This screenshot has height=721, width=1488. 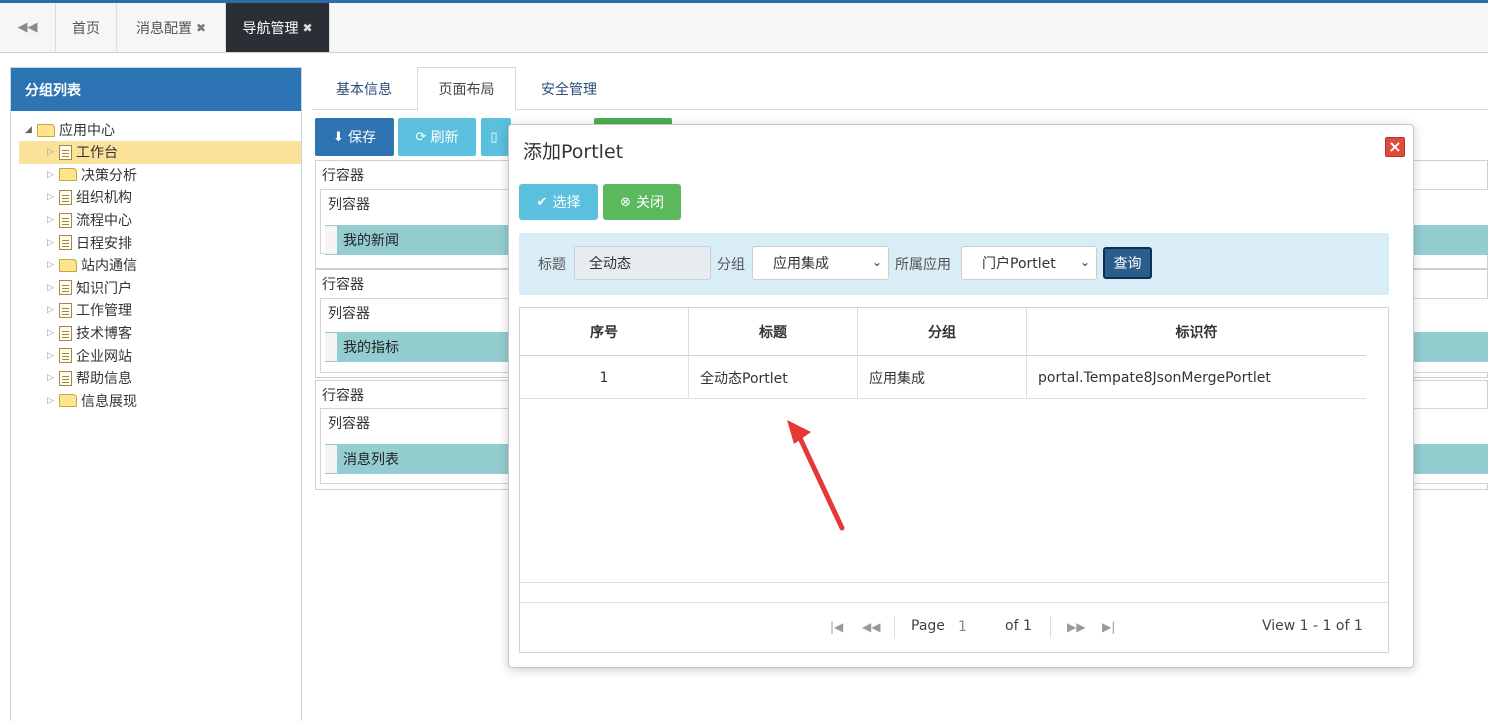 I want to click on tree-node: ▷ 信息展现, so click(x=156, y=401).